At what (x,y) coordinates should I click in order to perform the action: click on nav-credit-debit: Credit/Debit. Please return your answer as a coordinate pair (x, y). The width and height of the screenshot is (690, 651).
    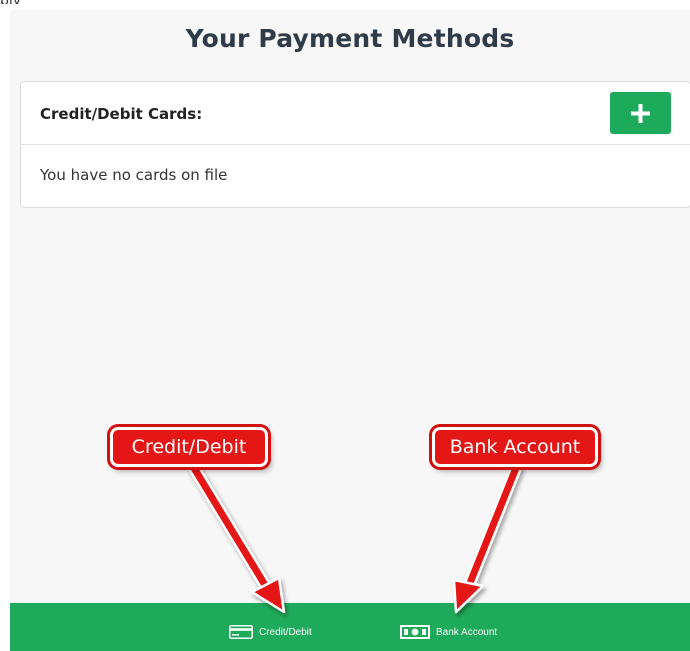
    Looking at the image, I should click on (270, 632).